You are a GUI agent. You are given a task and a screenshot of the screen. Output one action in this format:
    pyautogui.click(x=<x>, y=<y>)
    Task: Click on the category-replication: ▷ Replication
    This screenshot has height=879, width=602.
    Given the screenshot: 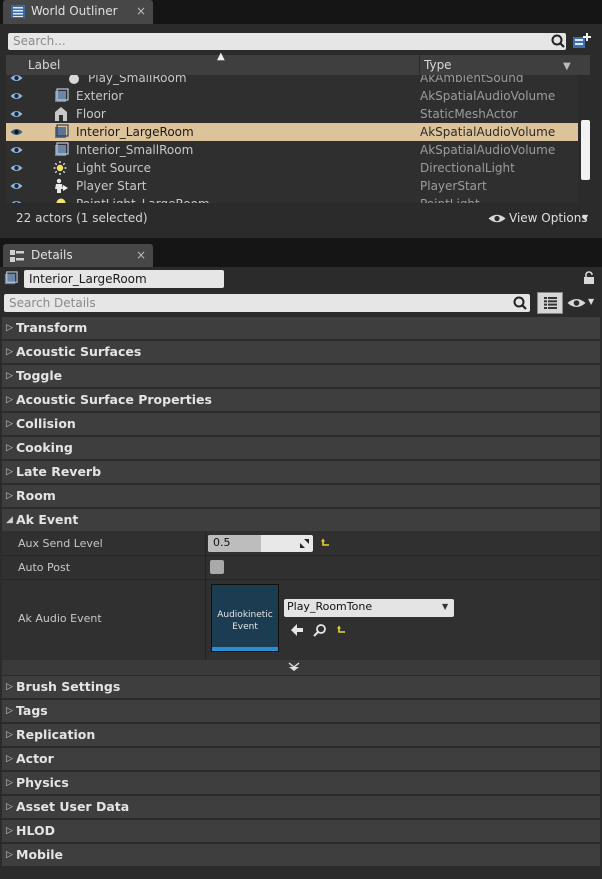 What is the action you would take?
    pyautogui.click(x=301, y=735)
    